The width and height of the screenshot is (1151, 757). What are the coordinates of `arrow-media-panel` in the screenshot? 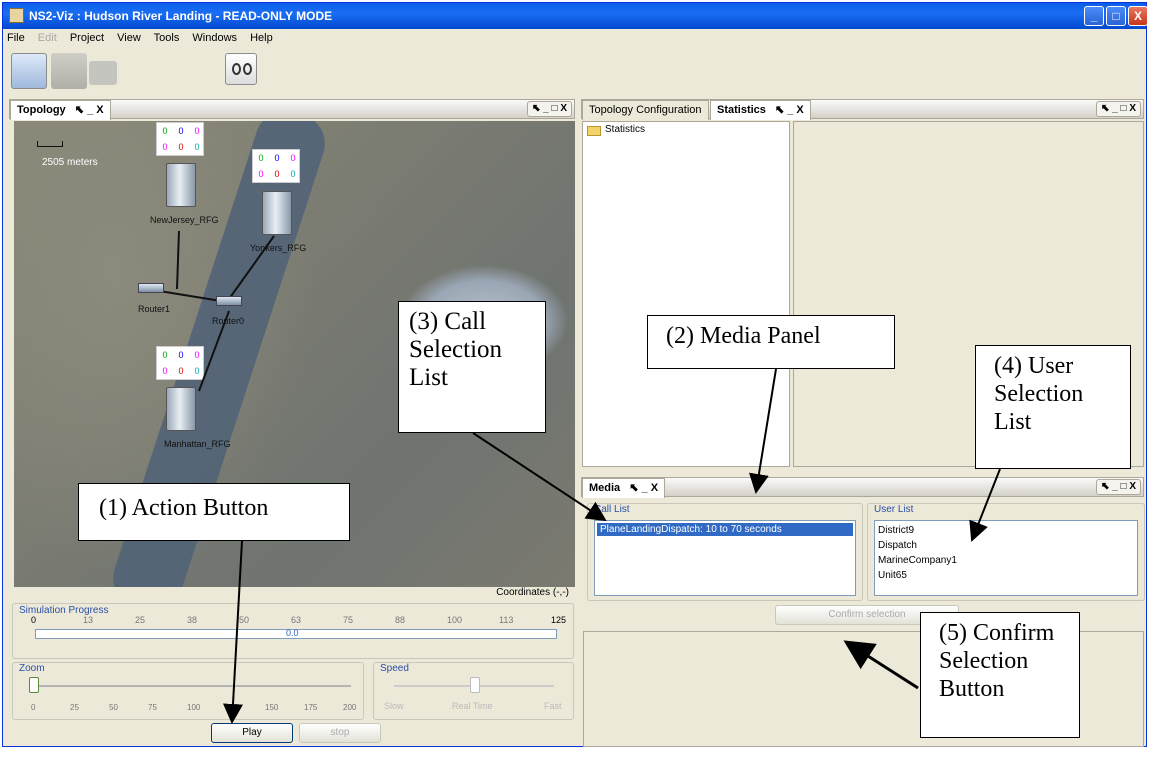 It's located at (763, 431).